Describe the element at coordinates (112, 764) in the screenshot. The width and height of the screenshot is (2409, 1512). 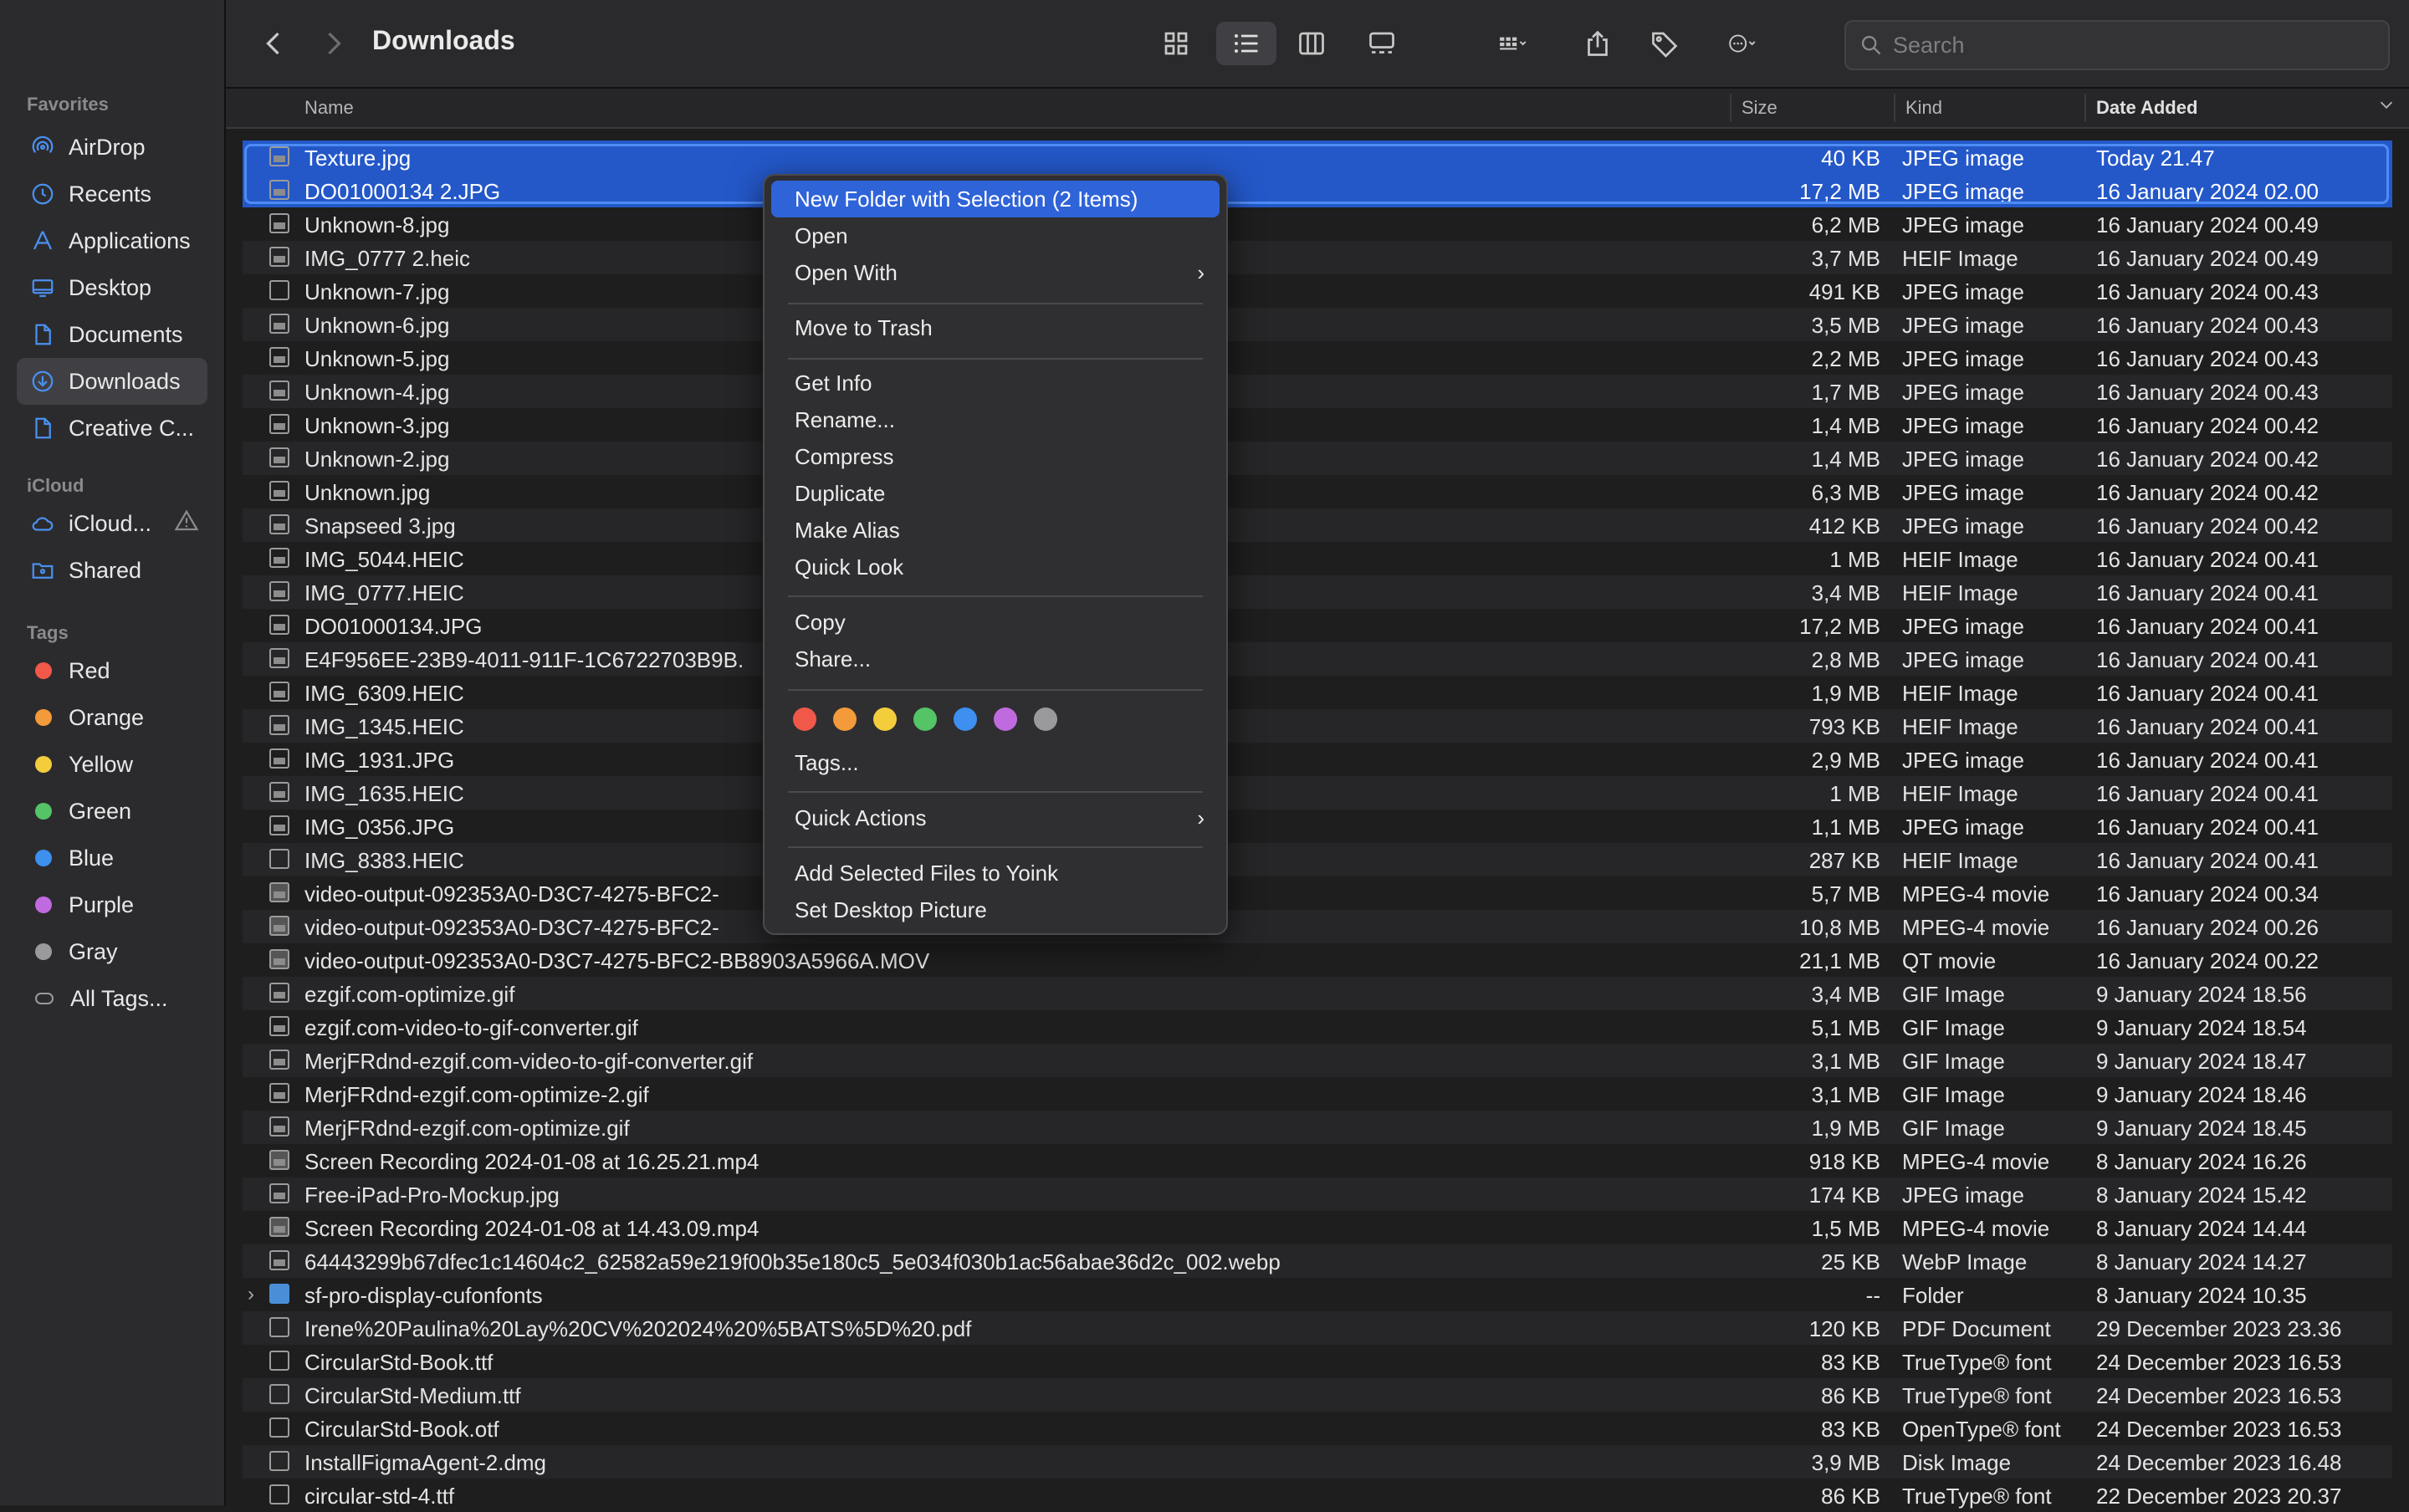
I see `sidebar-item-yellow: Yellow` at that location.